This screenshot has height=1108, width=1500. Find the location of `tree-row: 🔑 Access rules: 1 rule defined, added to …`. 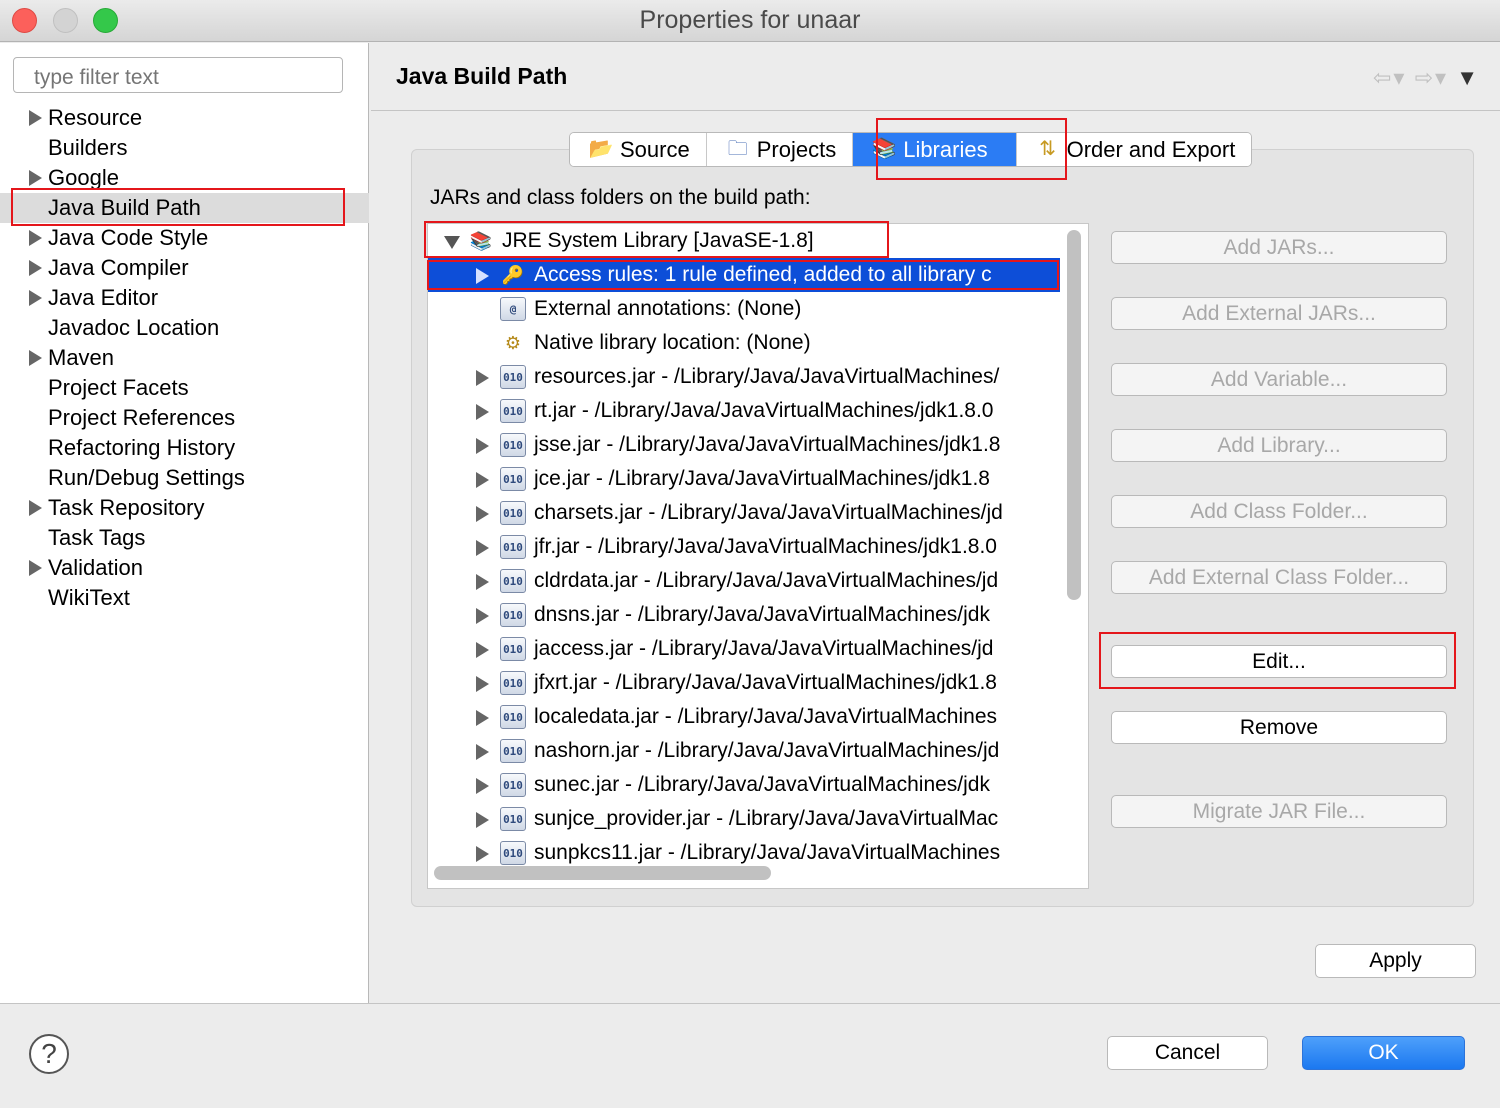

tree-row: 🔑 Access rules: 1 rule defined, added to … is located at coordinates (744, 275).